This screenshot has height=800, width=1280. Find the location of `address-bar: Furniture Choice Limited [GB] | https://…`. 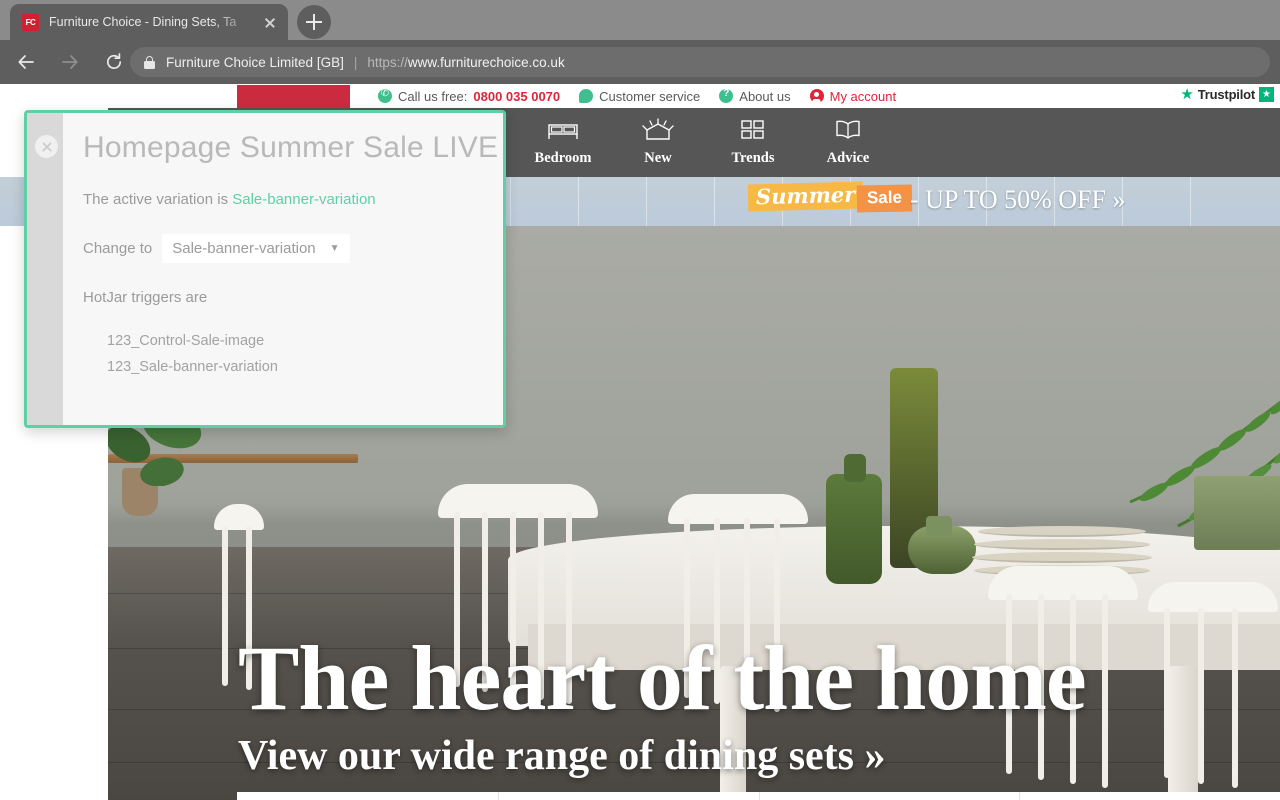

address-bar: Furniture Choice Limited [GB] | https://… is located at coordinates (700, 62).